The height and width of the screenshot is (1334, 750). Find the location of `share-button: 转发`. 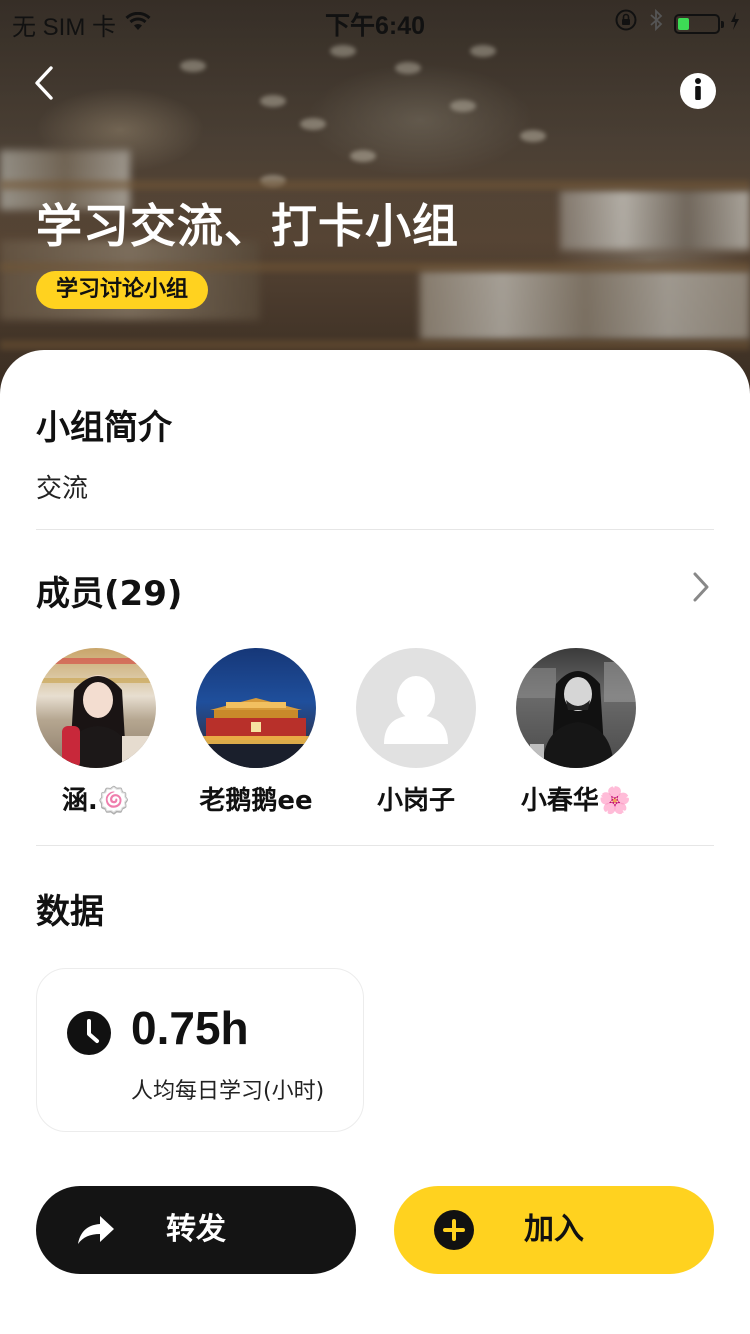

share-button: 转发 is located at coordinates (196, 1230).